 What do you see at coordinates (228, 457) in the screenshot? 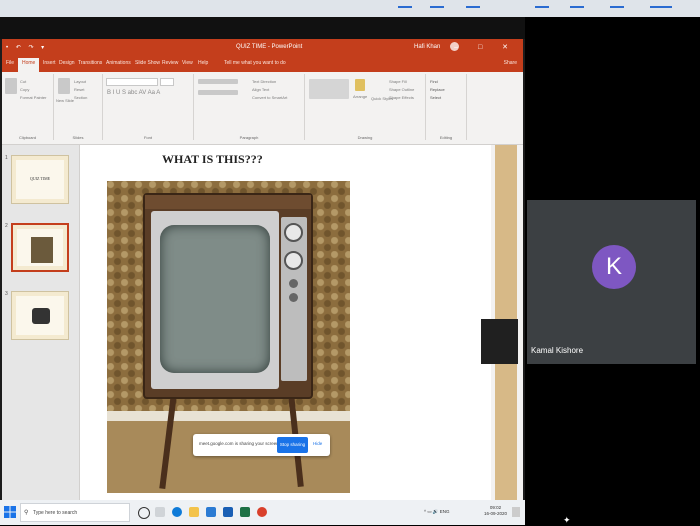
I see `floor` at bounding box center [228, 457].